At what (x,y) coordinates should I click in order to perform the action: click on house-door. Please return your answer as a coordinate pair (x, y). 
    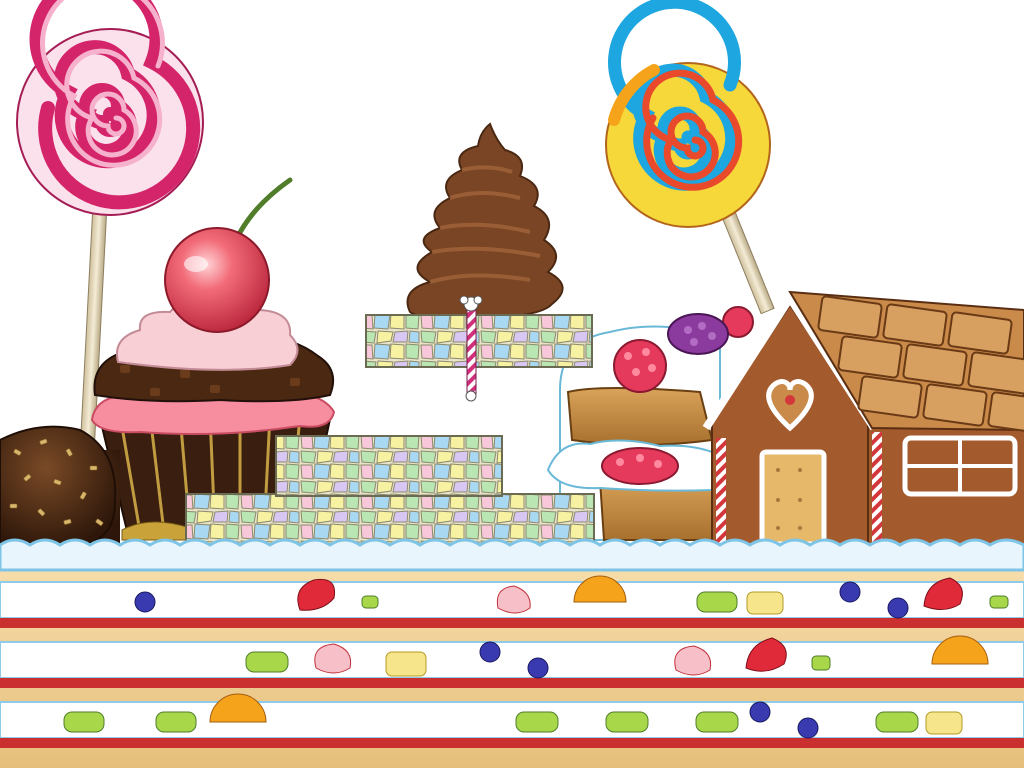
    Looking at the image, I should click on (793, 498).